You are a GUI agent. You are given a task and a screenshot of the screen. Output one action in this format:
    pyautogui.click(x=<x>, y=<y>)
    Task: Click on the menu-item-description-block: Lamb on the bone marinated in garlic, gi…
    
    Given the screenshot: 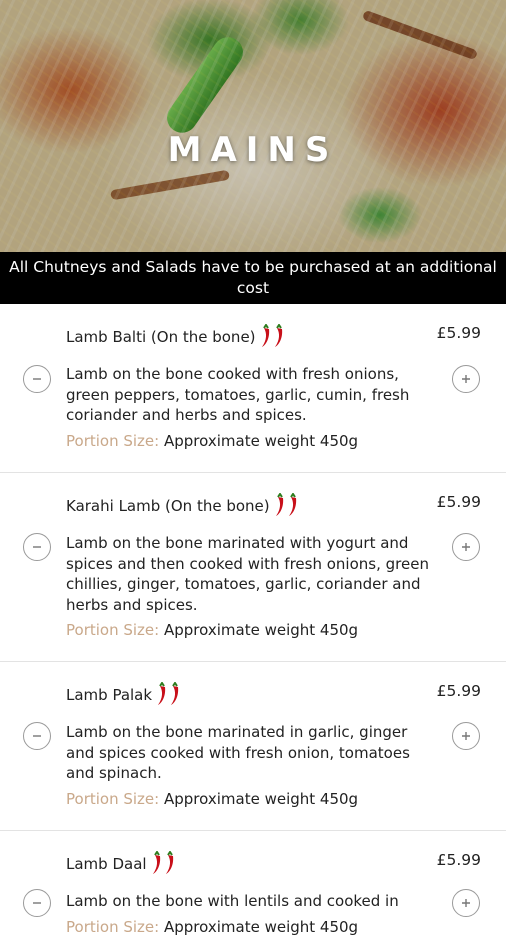 What is the action you would take?
    pyautogui.click(x=252, y=765)
    